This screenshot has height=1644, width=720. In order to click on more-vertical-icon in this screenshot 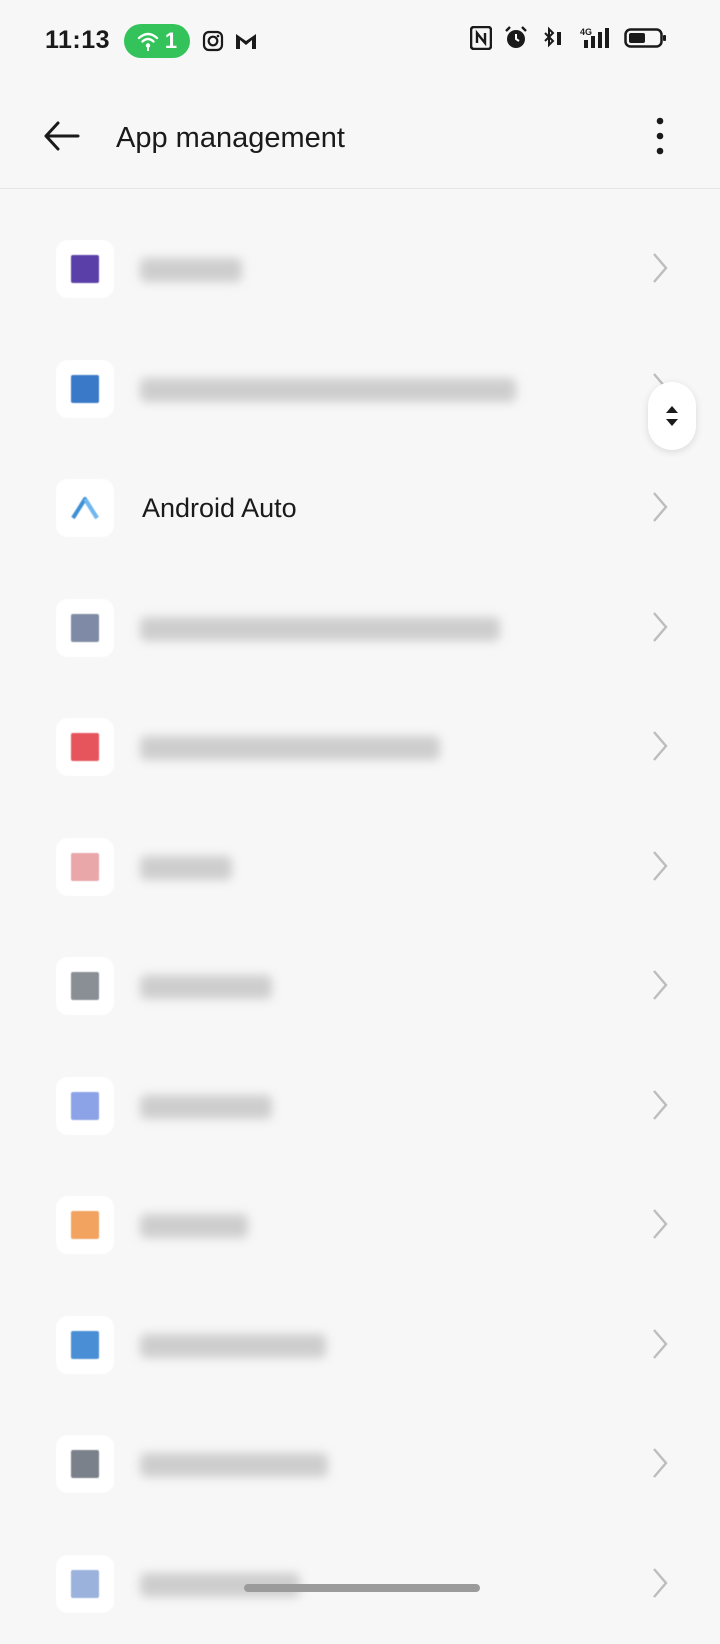, I will do `click(660, 136)`.